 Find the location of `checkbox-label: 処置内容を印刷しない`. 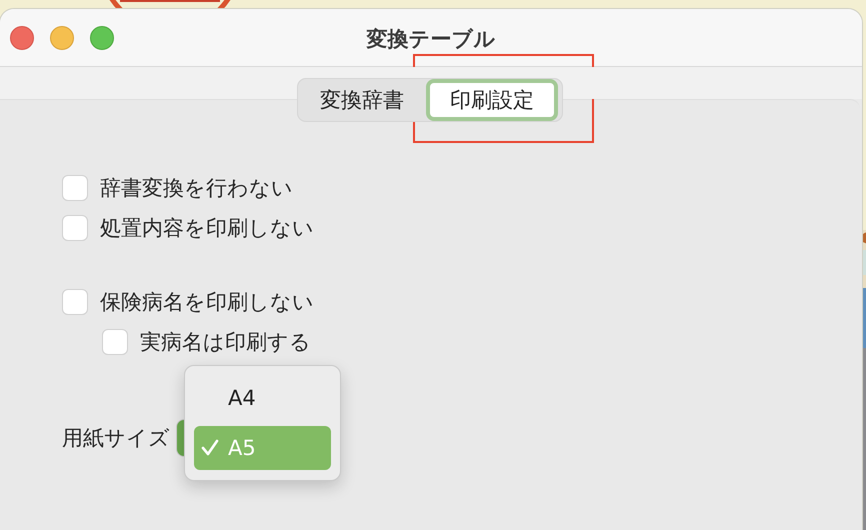

checkbox-label: 処置内容を印刷しない is located at coordinates (207, 228).